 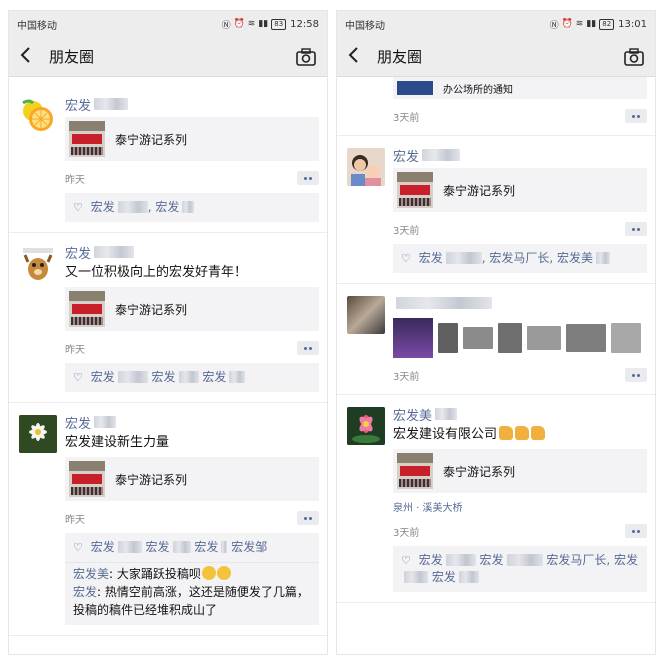 I want to click on signal-icon: ▮▮, so click(x=263, y=24).